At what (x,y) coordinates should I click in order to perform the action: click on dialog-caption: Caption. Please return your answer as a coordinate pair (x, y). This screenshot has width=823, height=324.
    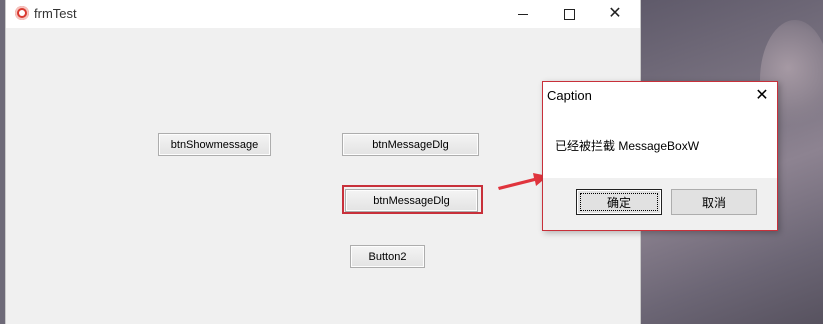
    Looking at the image, I should click on (569, 95).